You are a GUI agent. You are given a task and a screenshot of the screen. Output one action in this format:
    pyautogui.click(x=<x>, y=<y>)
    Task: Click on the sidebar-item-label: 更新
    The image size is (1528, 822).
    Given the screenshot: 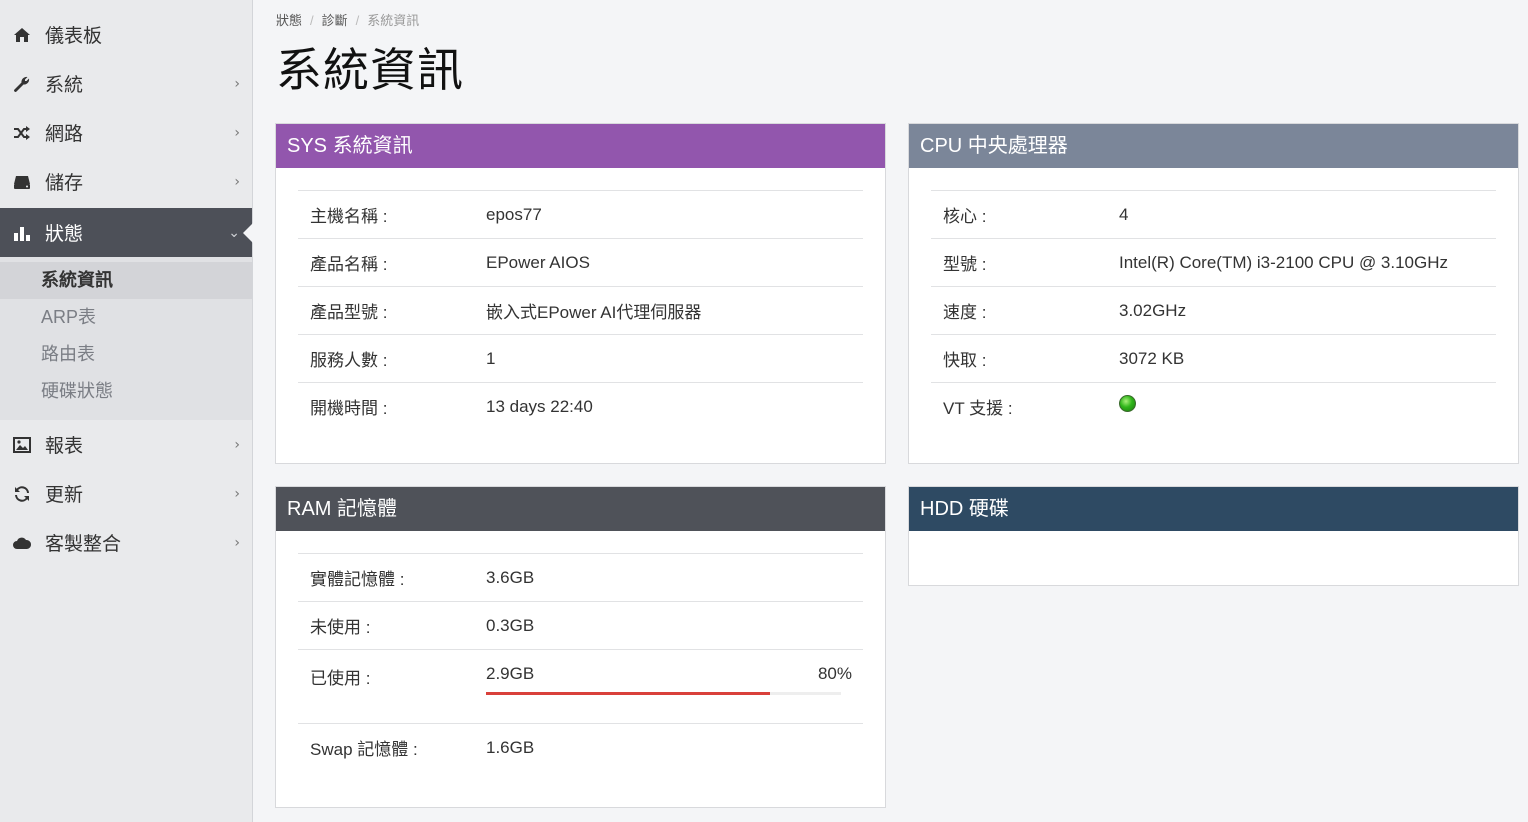 What is the action you would take?
    pyautogui.click(x=64, y=495)
    